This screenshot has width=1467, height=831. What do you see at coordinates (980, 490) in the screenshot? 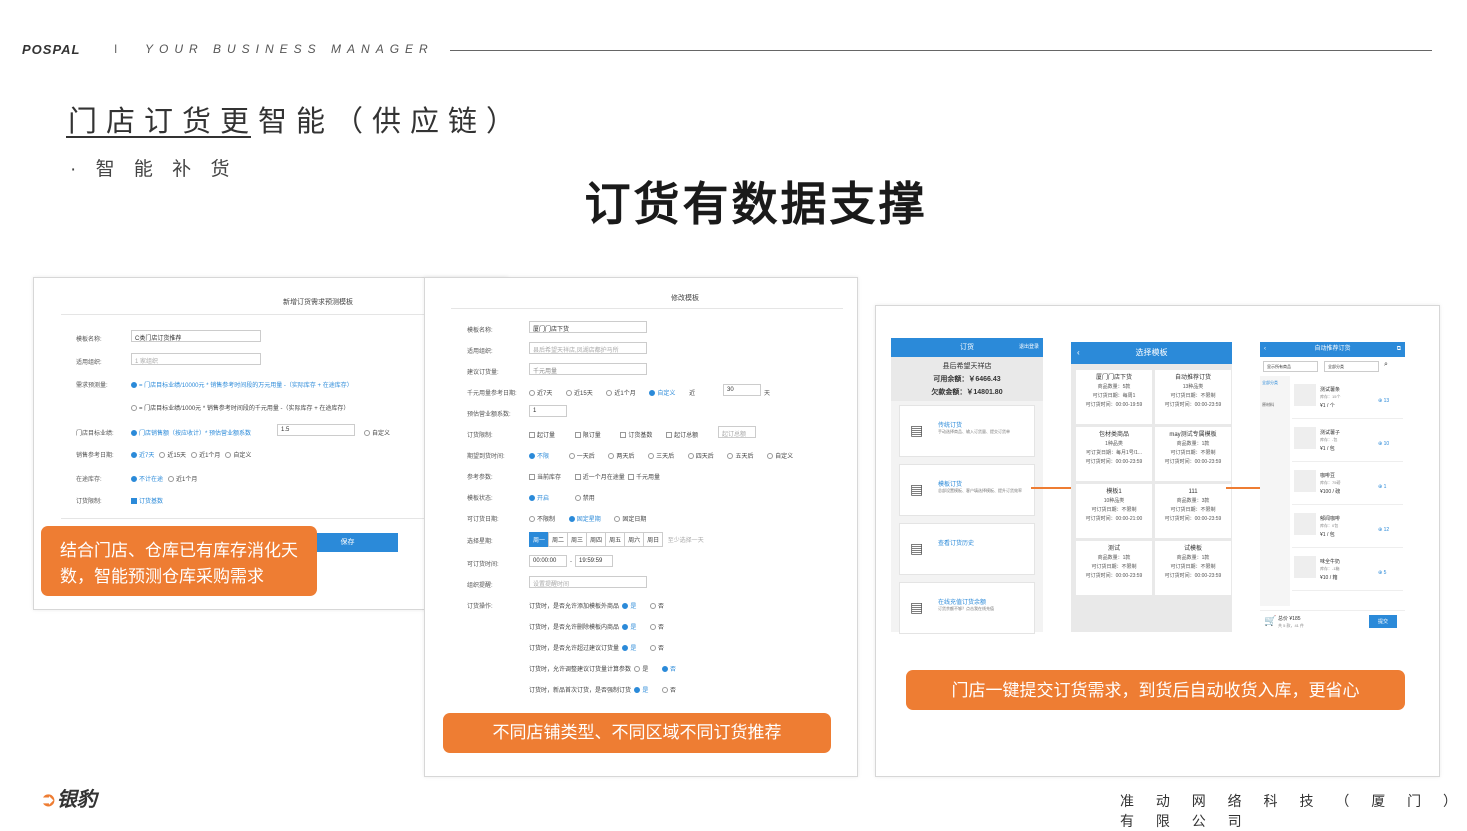
I see `menu-item-desc: 总部设置模板、客户填选择模板、提升订货效率` at bounding box center [980, 490].